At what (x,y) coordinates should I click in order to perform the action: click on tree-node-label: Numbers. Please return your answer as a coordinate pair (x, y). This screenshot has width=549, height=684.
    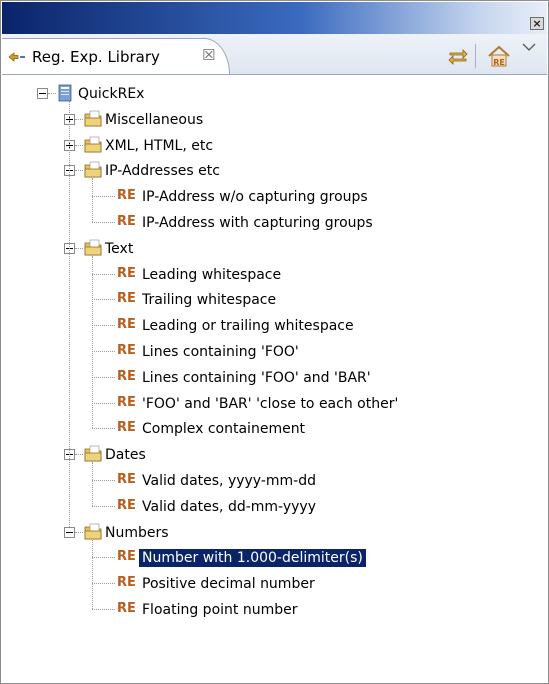
    Looking at the image, I should click on (137, 532).